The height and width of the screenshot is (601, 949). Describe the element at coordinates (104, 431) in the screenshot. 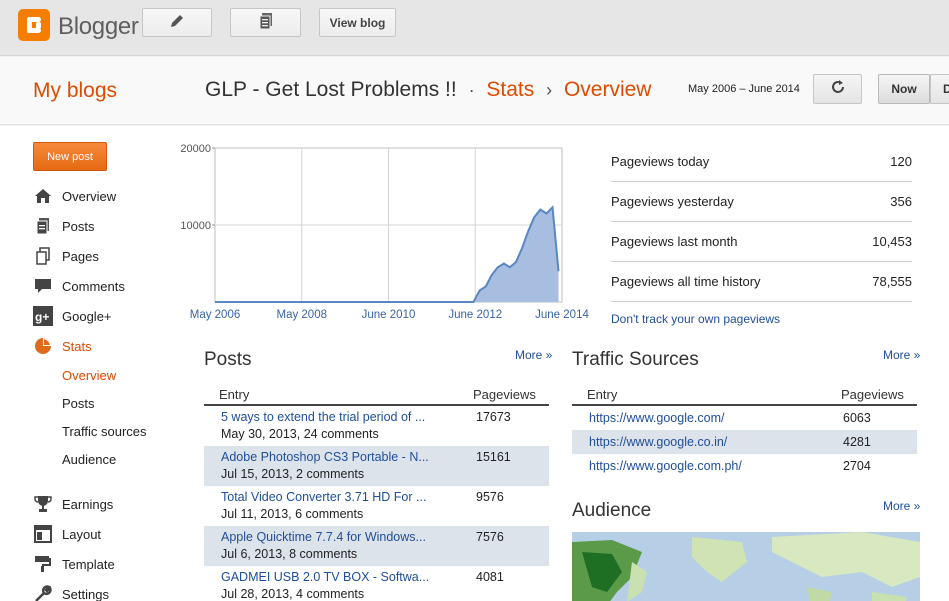

I see `stats-sub-traffic-sources: Traffic sources` at that location.